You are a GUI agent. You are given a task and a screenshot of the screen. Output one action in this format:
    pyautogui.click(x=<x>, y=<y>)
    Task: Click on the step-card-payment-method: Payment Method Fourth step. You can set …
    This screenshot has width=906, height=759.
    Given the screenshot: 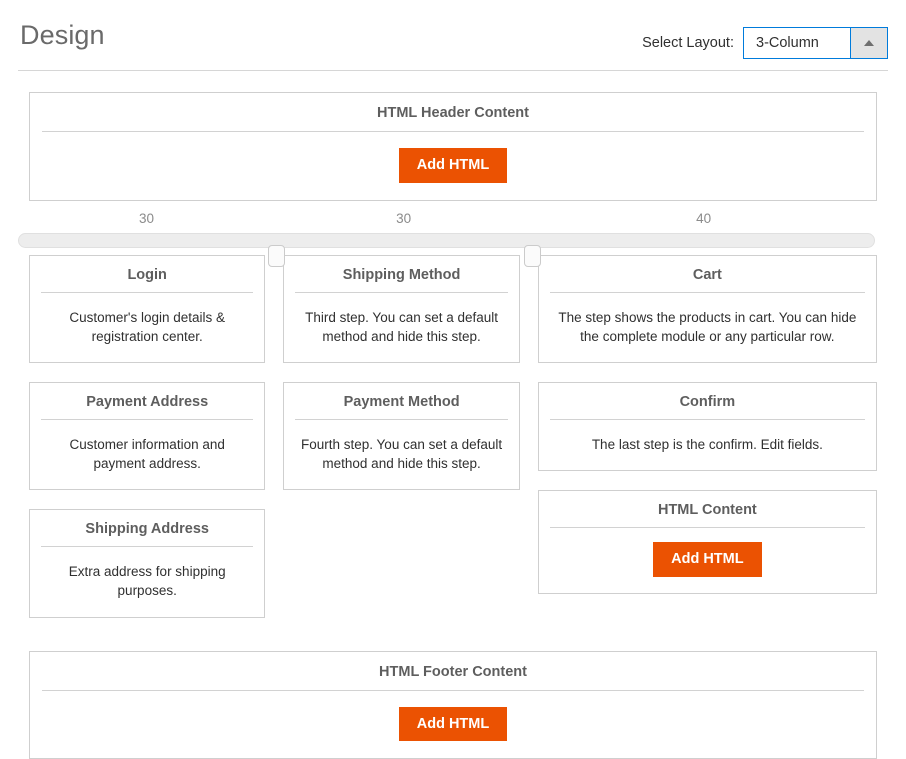 What is the action you would take?
    pyautogui.click(x=401, y=436)
    